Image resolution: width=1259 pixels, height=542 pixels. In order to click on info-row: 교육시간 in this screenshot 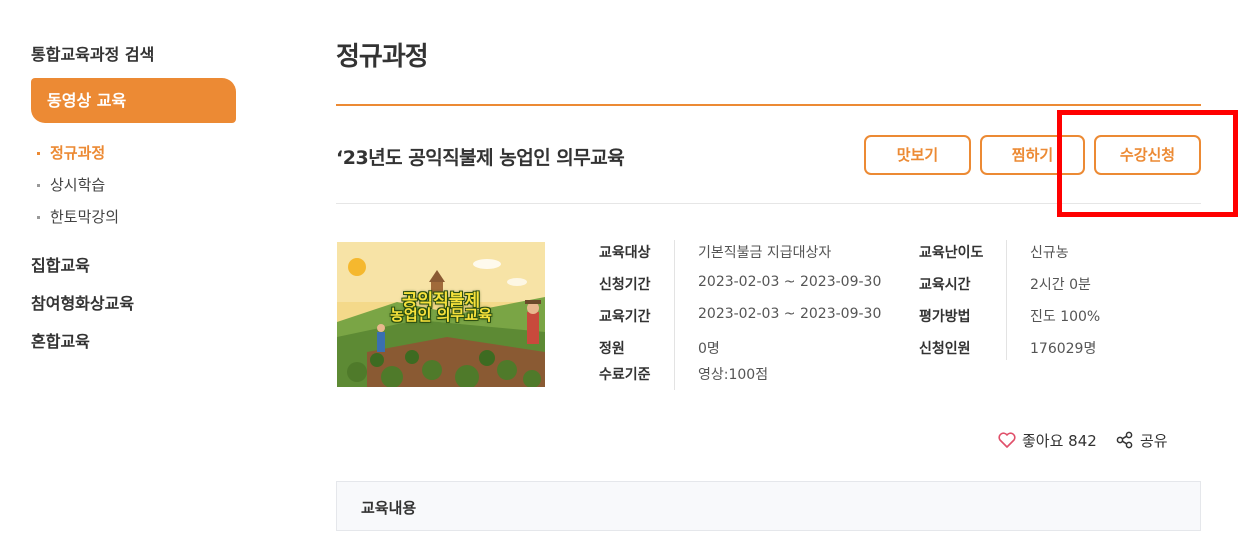, I will do `click(945, 284)`.